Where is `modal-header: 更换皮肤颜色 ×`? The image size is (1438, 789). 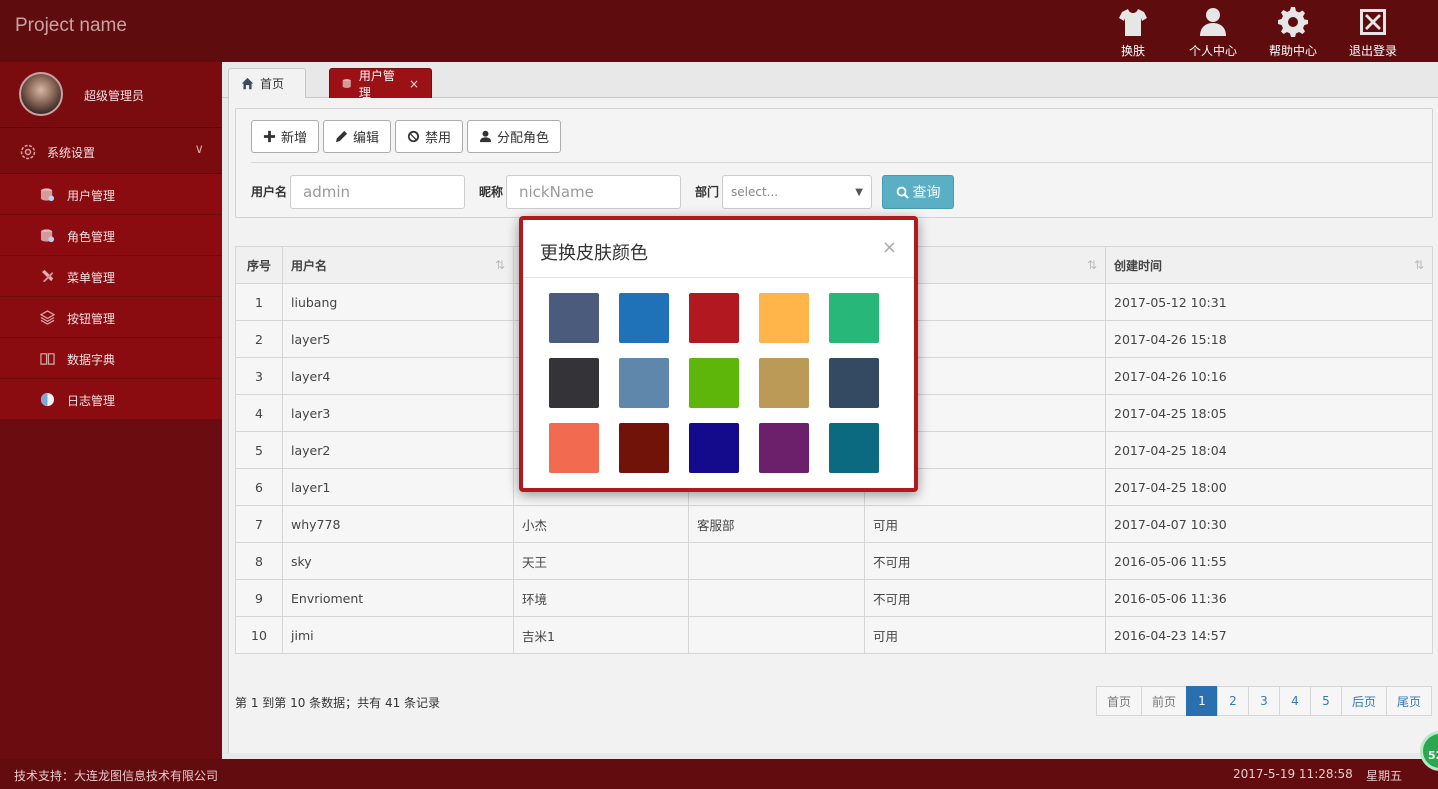 modal-header: 更换皮肤颜色 × is located at coordinates (718, 249).